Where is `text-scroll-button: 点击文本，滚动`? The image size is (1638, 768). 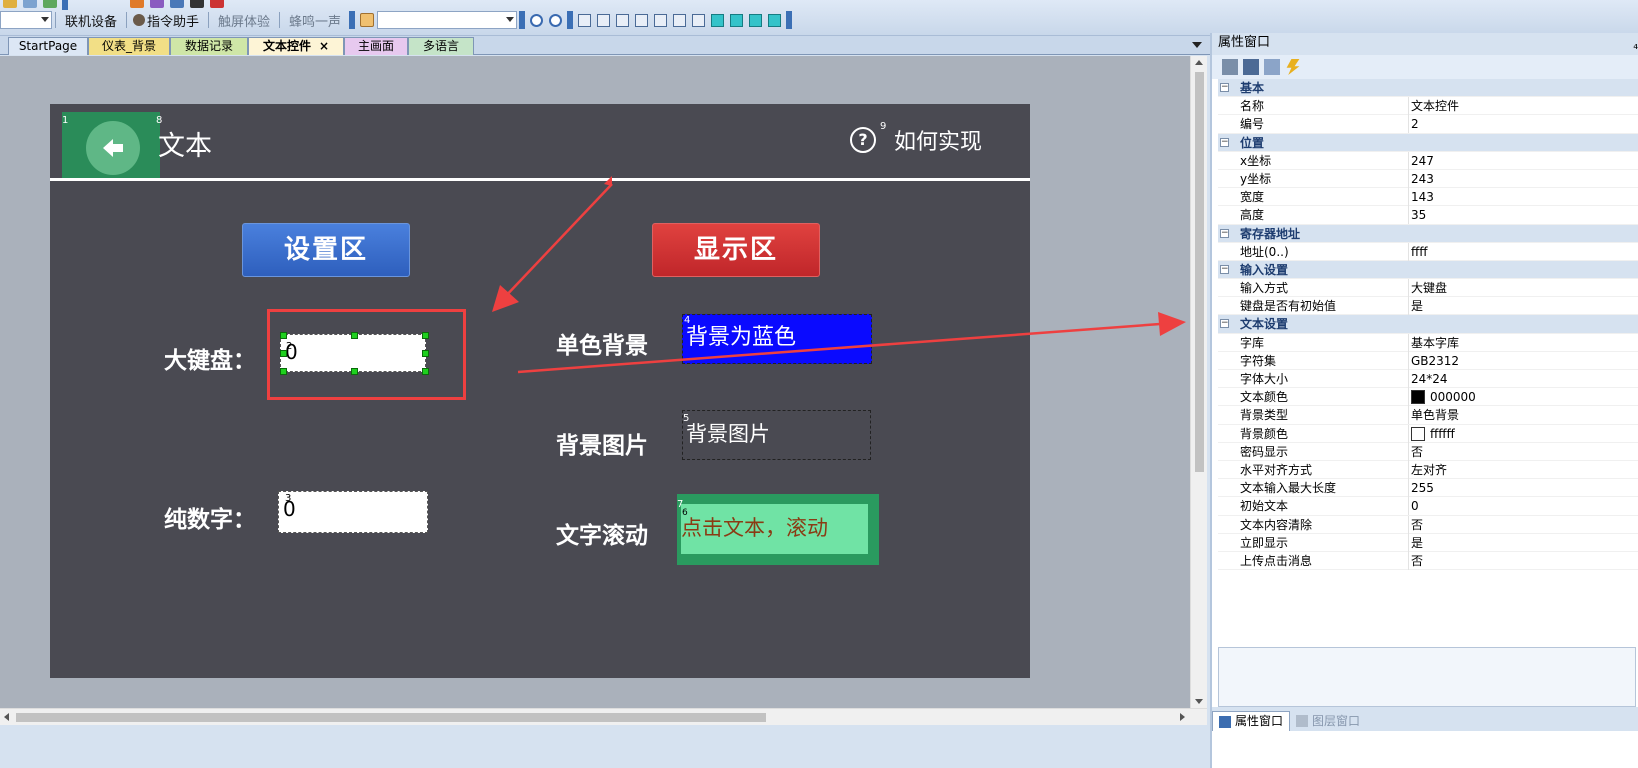 text-scroll-button: 点击文本，滚动 is located at coordinates (778, 529).